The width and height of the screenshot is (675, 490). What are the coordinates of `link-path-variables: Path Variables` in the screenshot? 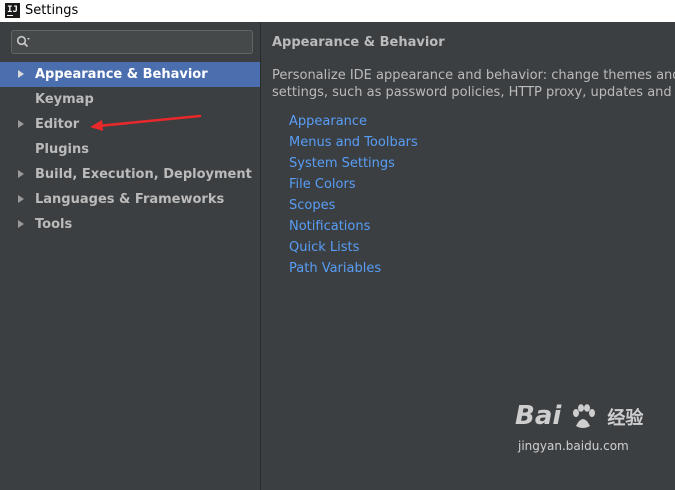 It's located at (353, 268).